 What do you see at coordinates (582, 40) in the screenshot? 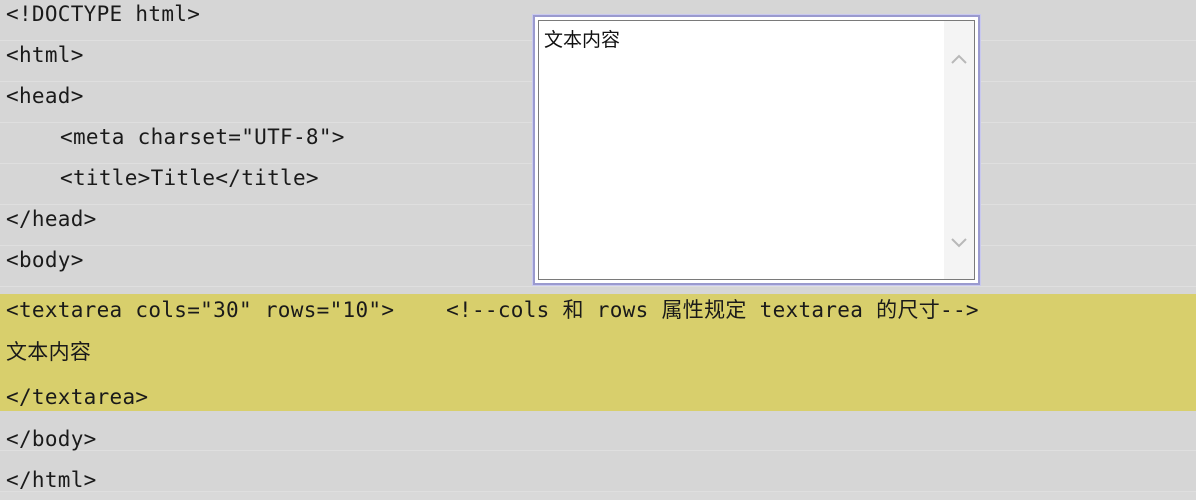
I see `textarea-value: 文本内容` at bounding box center [582, 40].